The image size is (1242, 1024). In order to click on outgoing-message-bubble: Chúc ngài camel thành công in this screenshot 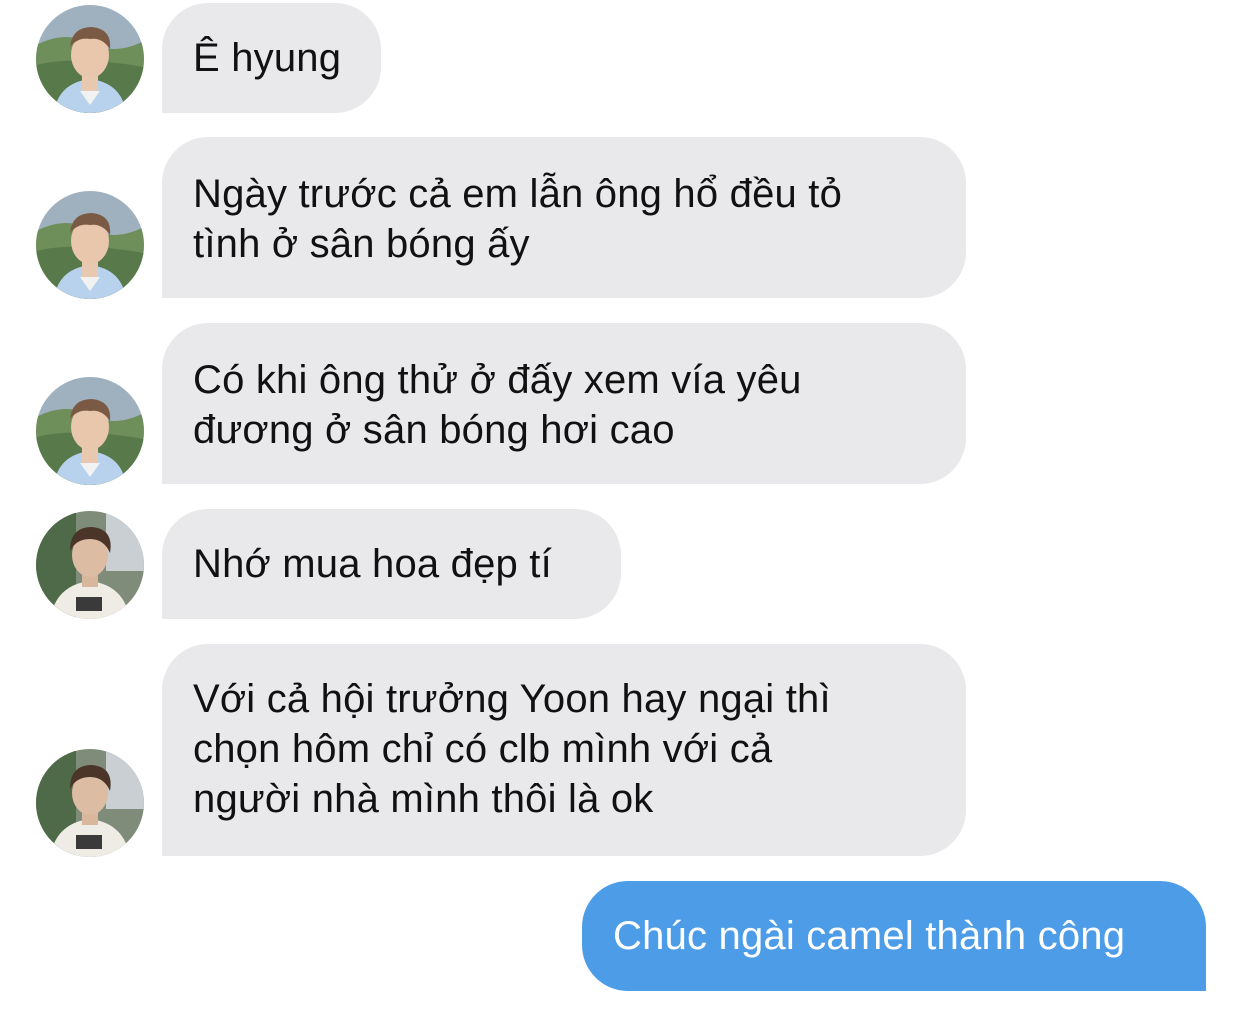, I will do `click(894, 936)`.